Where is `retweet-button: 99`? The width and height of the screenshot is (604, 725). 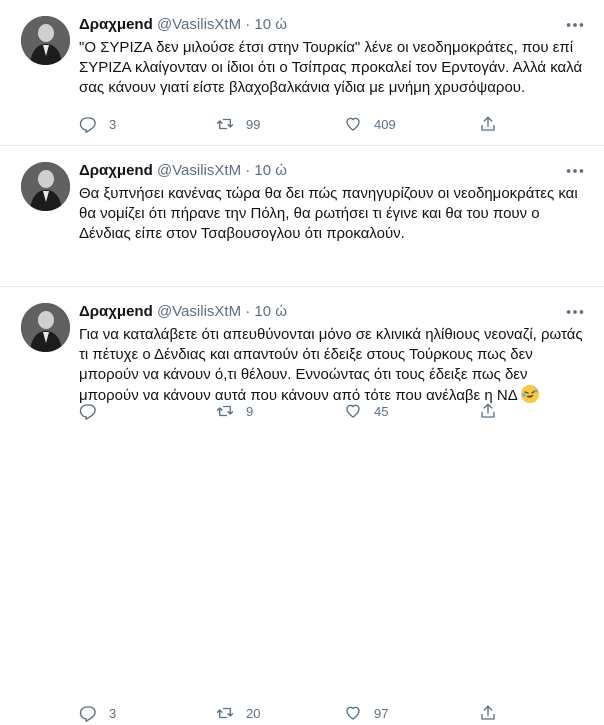
retweet-button: 99 is located at coordinates (238, 124).